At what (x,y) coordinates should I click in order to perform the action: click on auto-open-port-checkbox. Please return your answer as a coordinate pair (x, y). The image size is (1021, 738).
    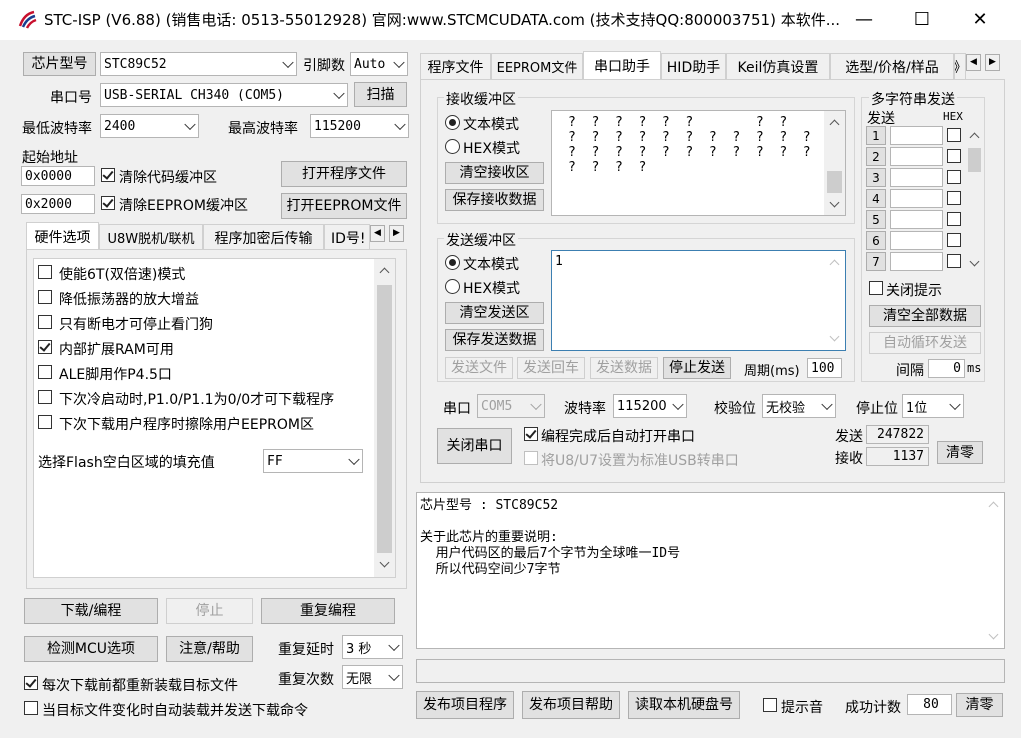
    Looking at the image, I should click on (531, 434).